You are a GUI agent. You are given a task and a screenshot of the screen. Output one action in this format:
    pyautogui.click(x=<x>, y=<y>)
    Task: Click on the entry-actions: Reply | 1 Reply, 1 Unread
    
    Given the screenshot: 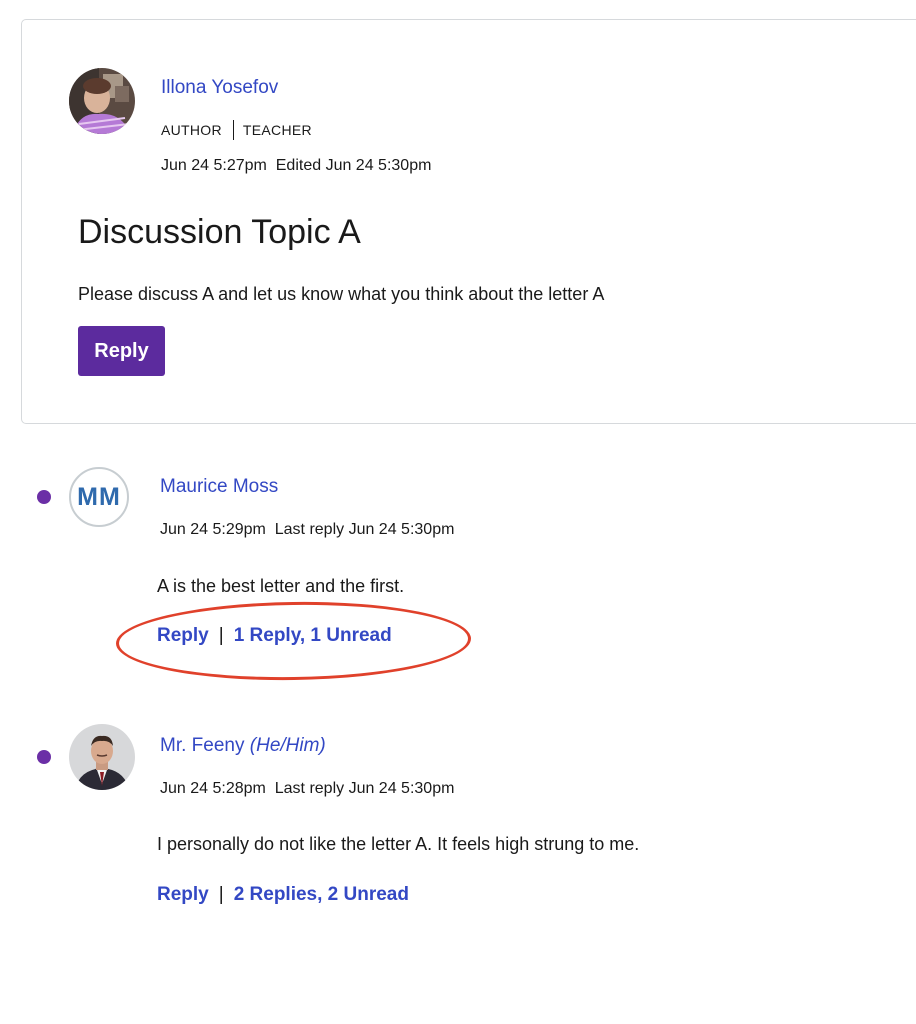 What is the action you would take?
    pyautogui.click(x=274, y=636)
    